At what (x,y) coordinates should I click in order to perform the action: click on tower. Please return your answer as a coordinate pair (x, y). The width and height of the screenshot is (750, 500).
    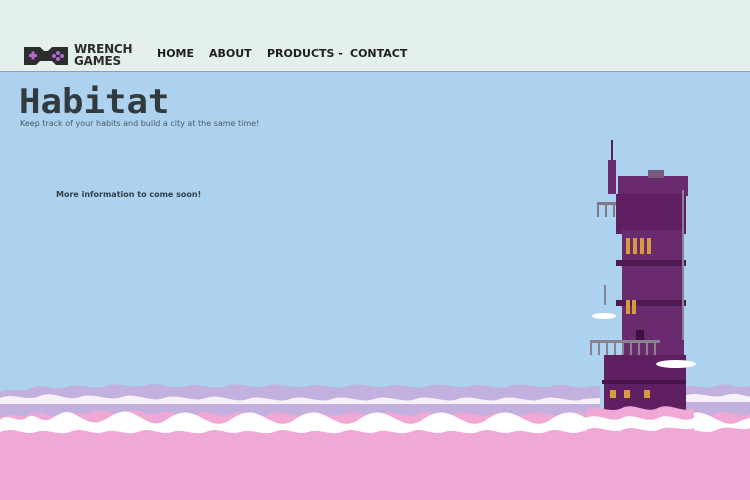
    Looking at the image, I should click on (643, 277).